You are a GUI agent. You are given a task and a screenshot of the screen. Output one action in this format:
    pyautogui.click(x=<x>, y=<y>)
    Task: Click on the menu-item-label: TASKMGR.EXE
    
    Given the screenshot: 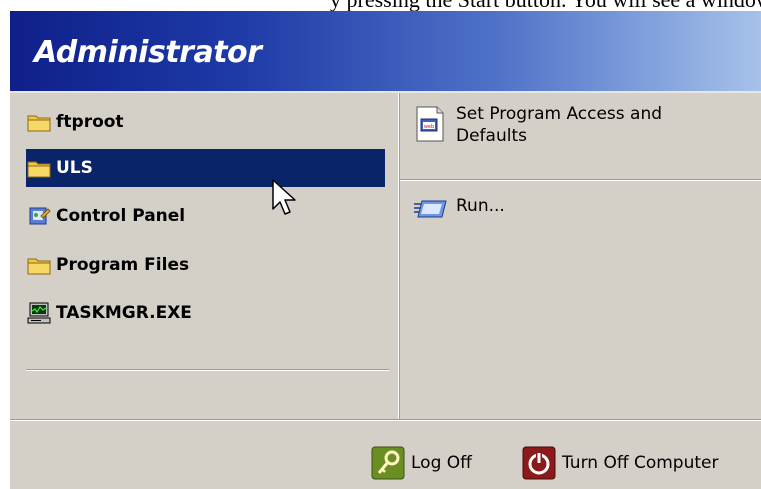 What is the action you would take?
    pyautogui.click(x=124, y=313)
    